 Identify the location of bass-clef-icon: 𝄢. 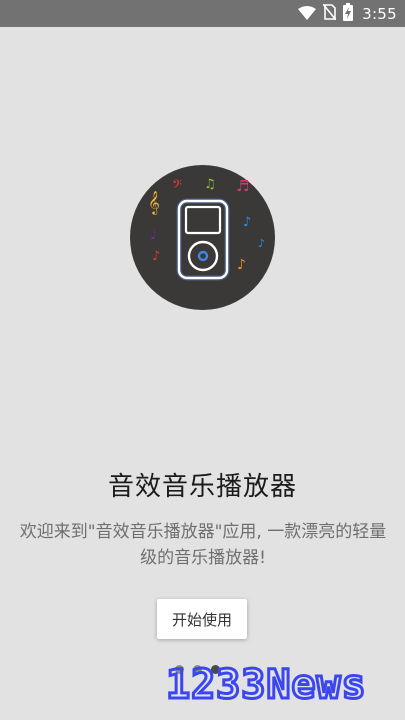
(177, 186).